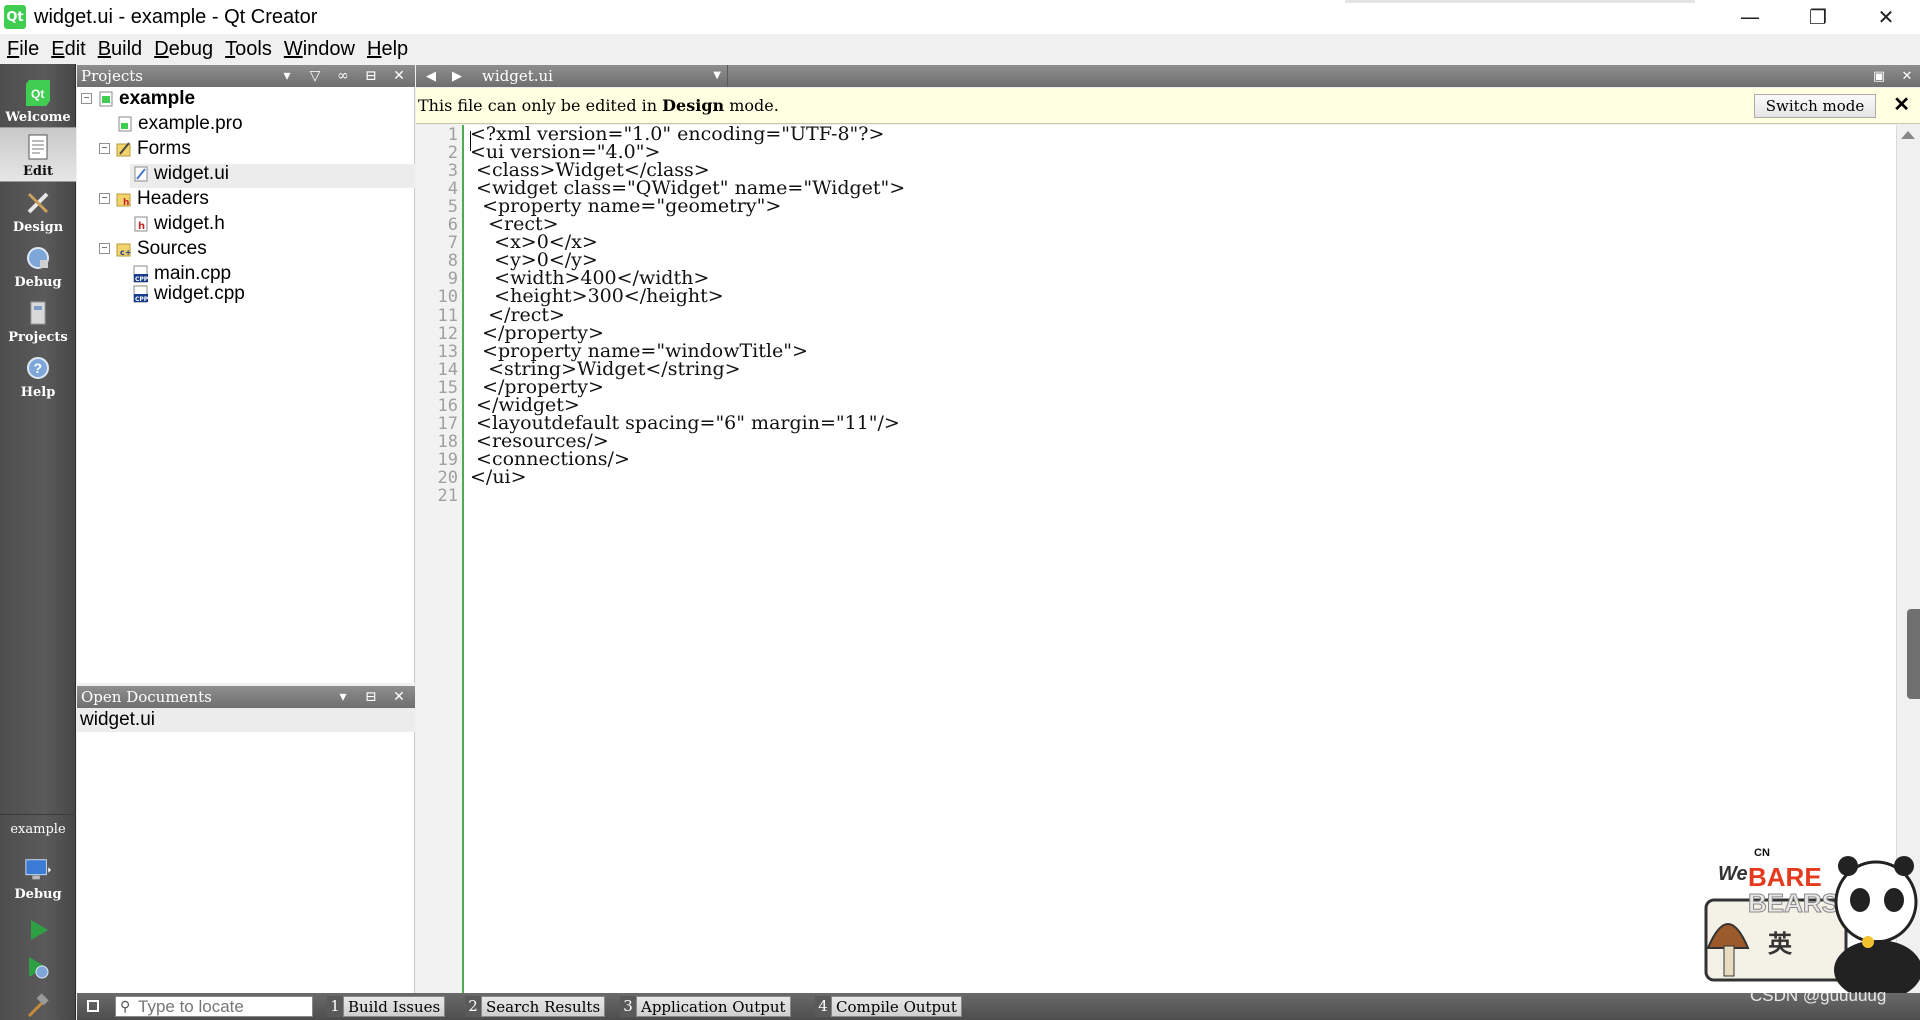  Describe the element at coordinates (191, 173) in the screenshot. I see `tree-node-label: widget.ui` at that location.